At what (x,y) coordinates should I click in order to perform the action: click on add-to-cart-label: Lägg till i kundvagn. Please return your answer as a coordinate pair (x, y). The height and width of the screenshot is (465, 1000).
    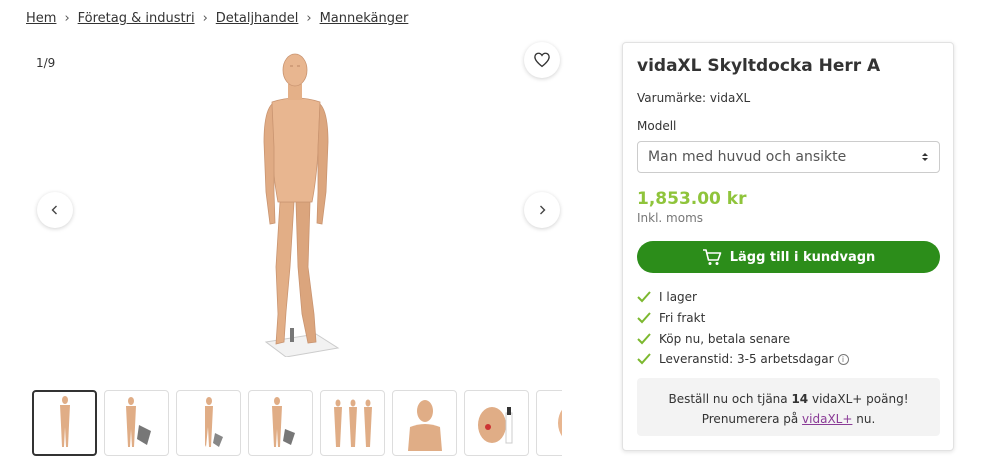
    Looking at the image, I should click on (802, 257).